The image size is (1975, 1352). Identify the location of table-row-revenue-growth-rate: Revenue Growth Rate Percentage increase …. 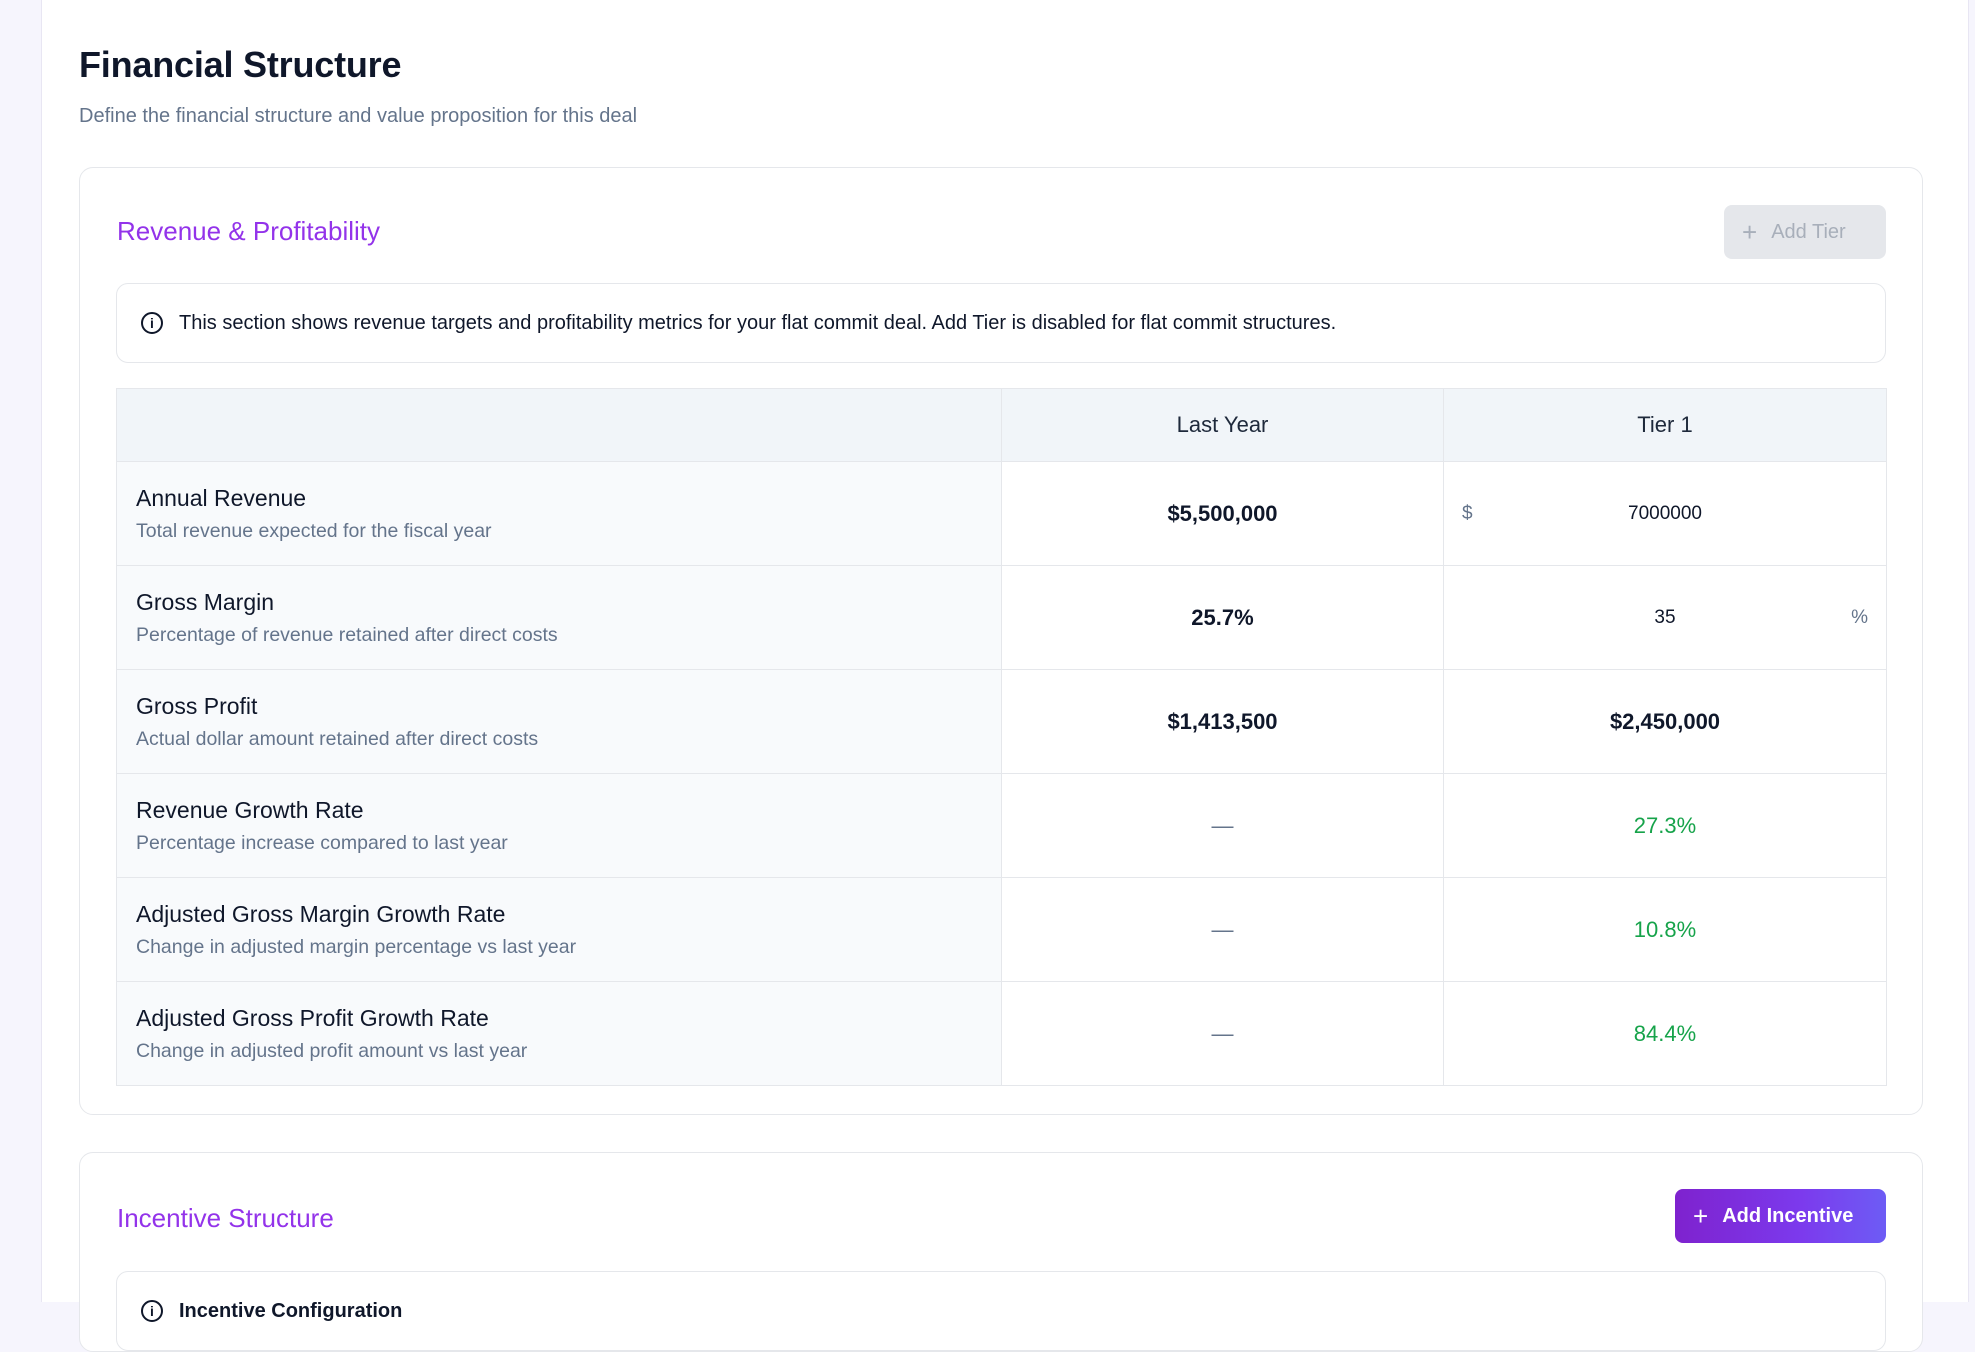
(1001, 825).